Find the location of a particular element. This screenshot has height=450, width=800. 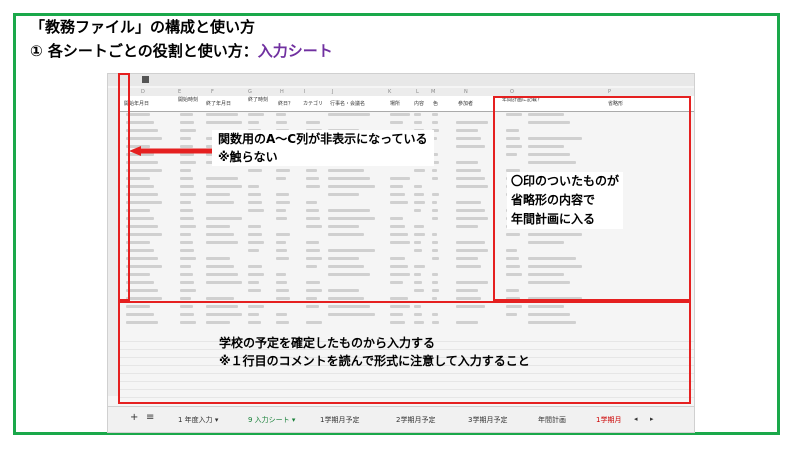

header-cell: カテゴリ is located at coordinates (313, 103).